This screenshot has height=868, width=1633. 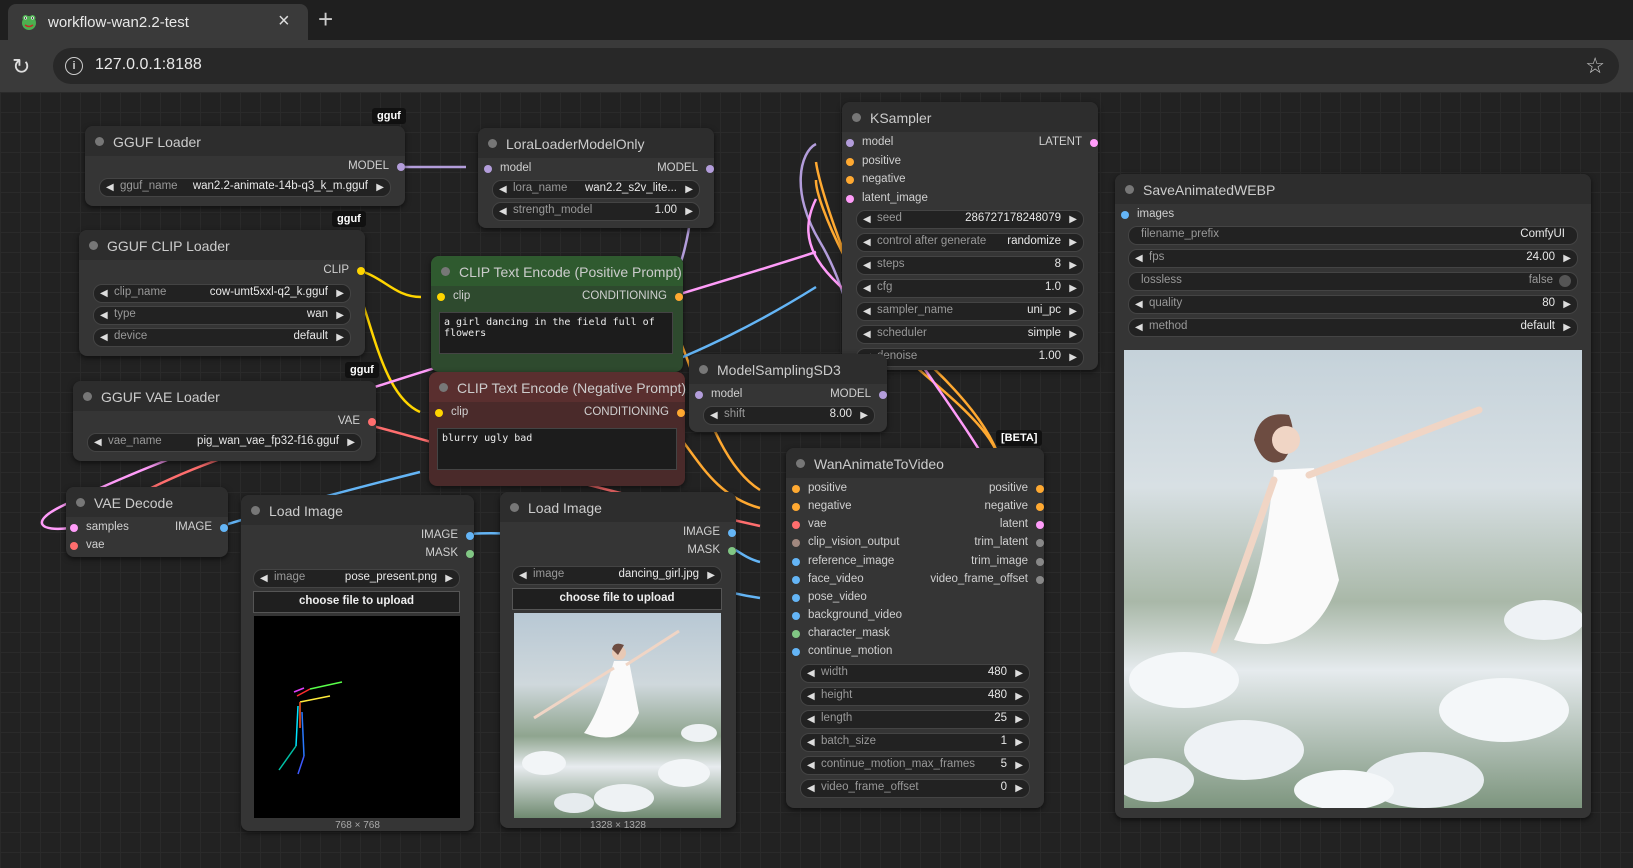 I want to click on node-header: VAE Decode, so click(x=147, y=502).